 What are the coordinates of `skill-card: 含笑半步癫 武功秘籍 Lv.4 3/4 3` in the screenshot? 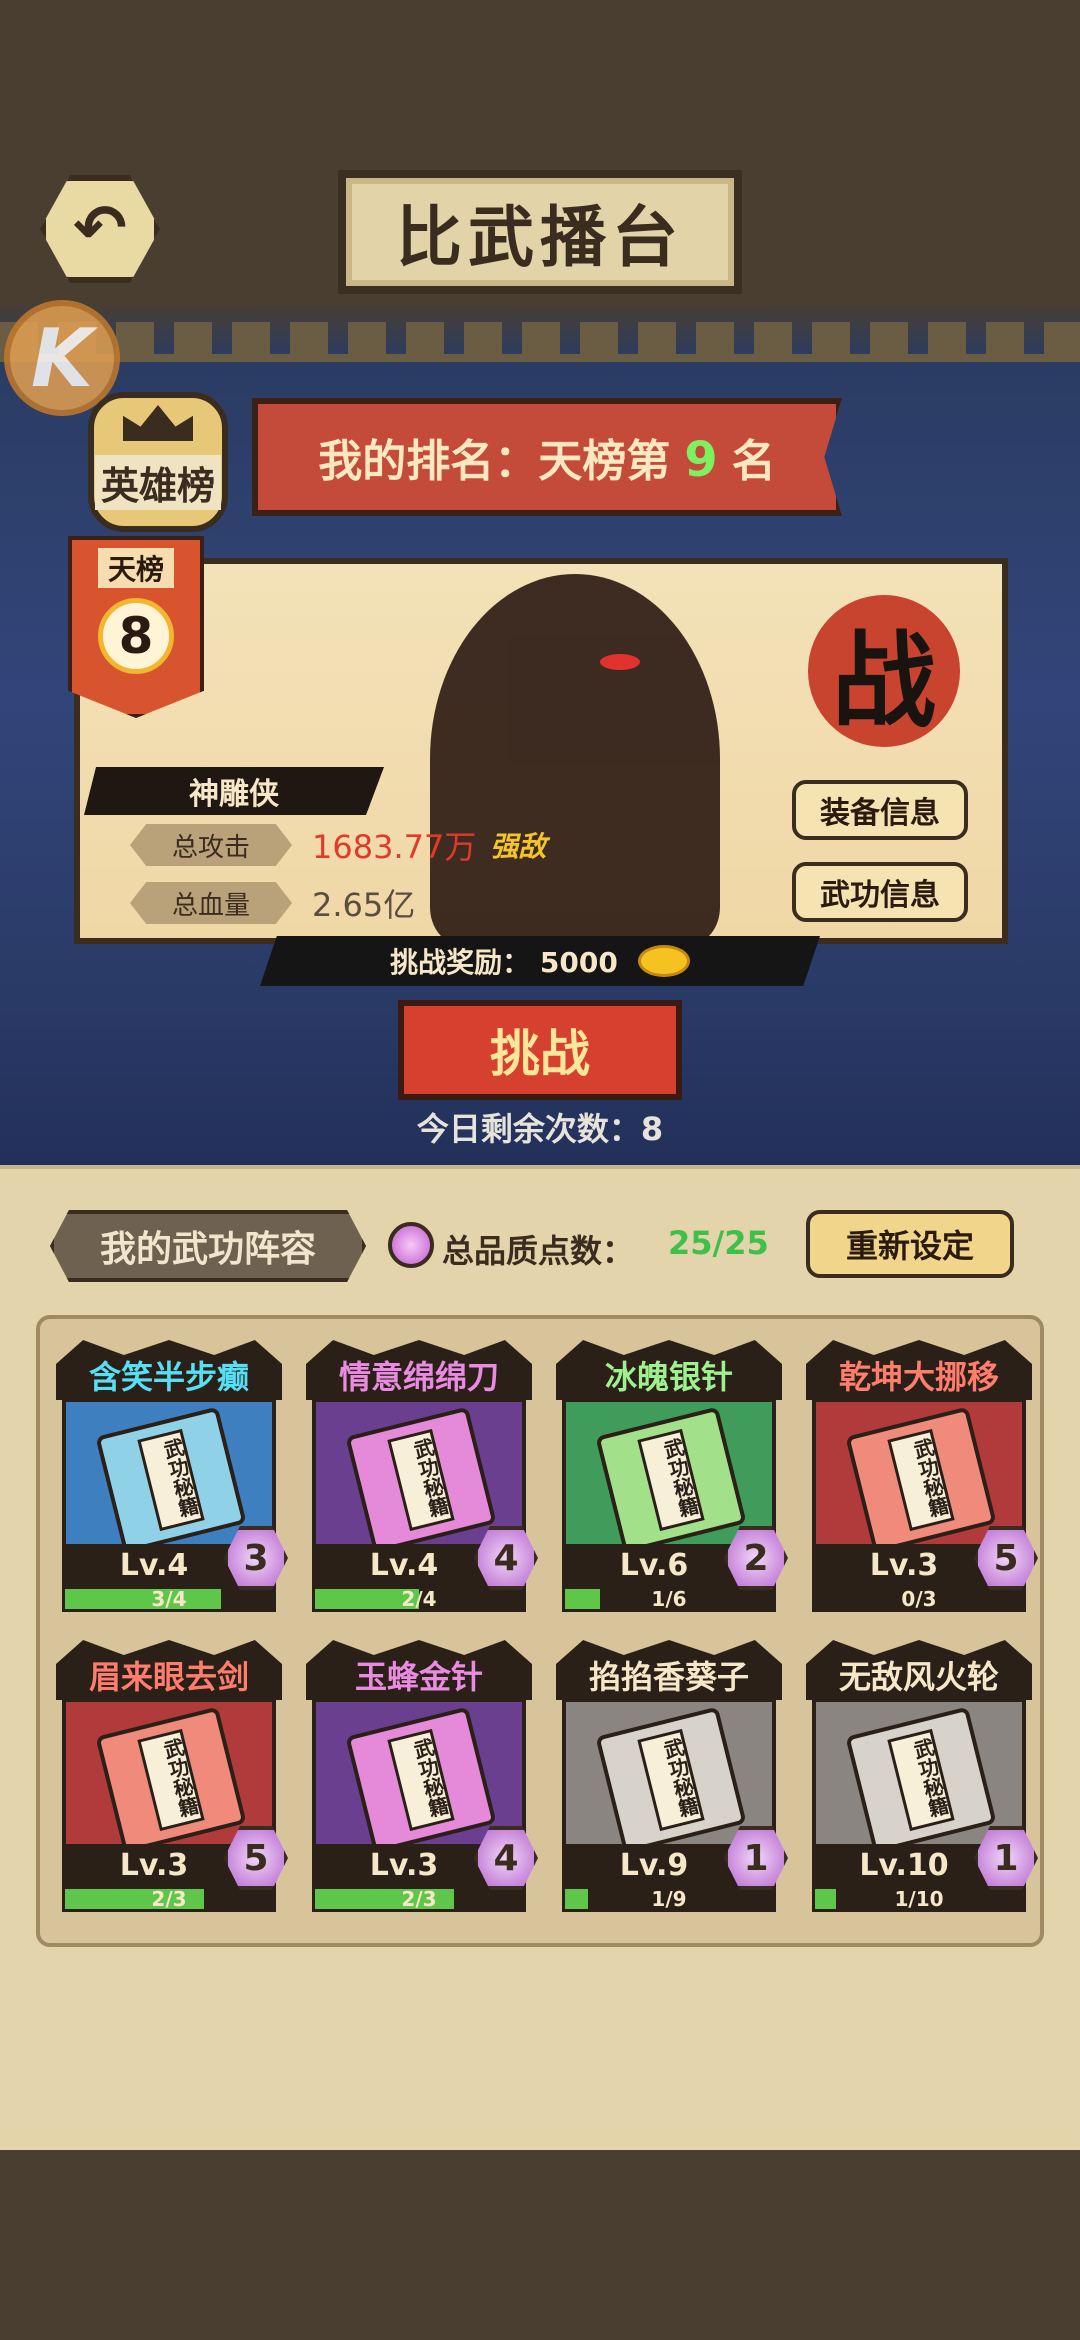 It's located at (172, 1476).